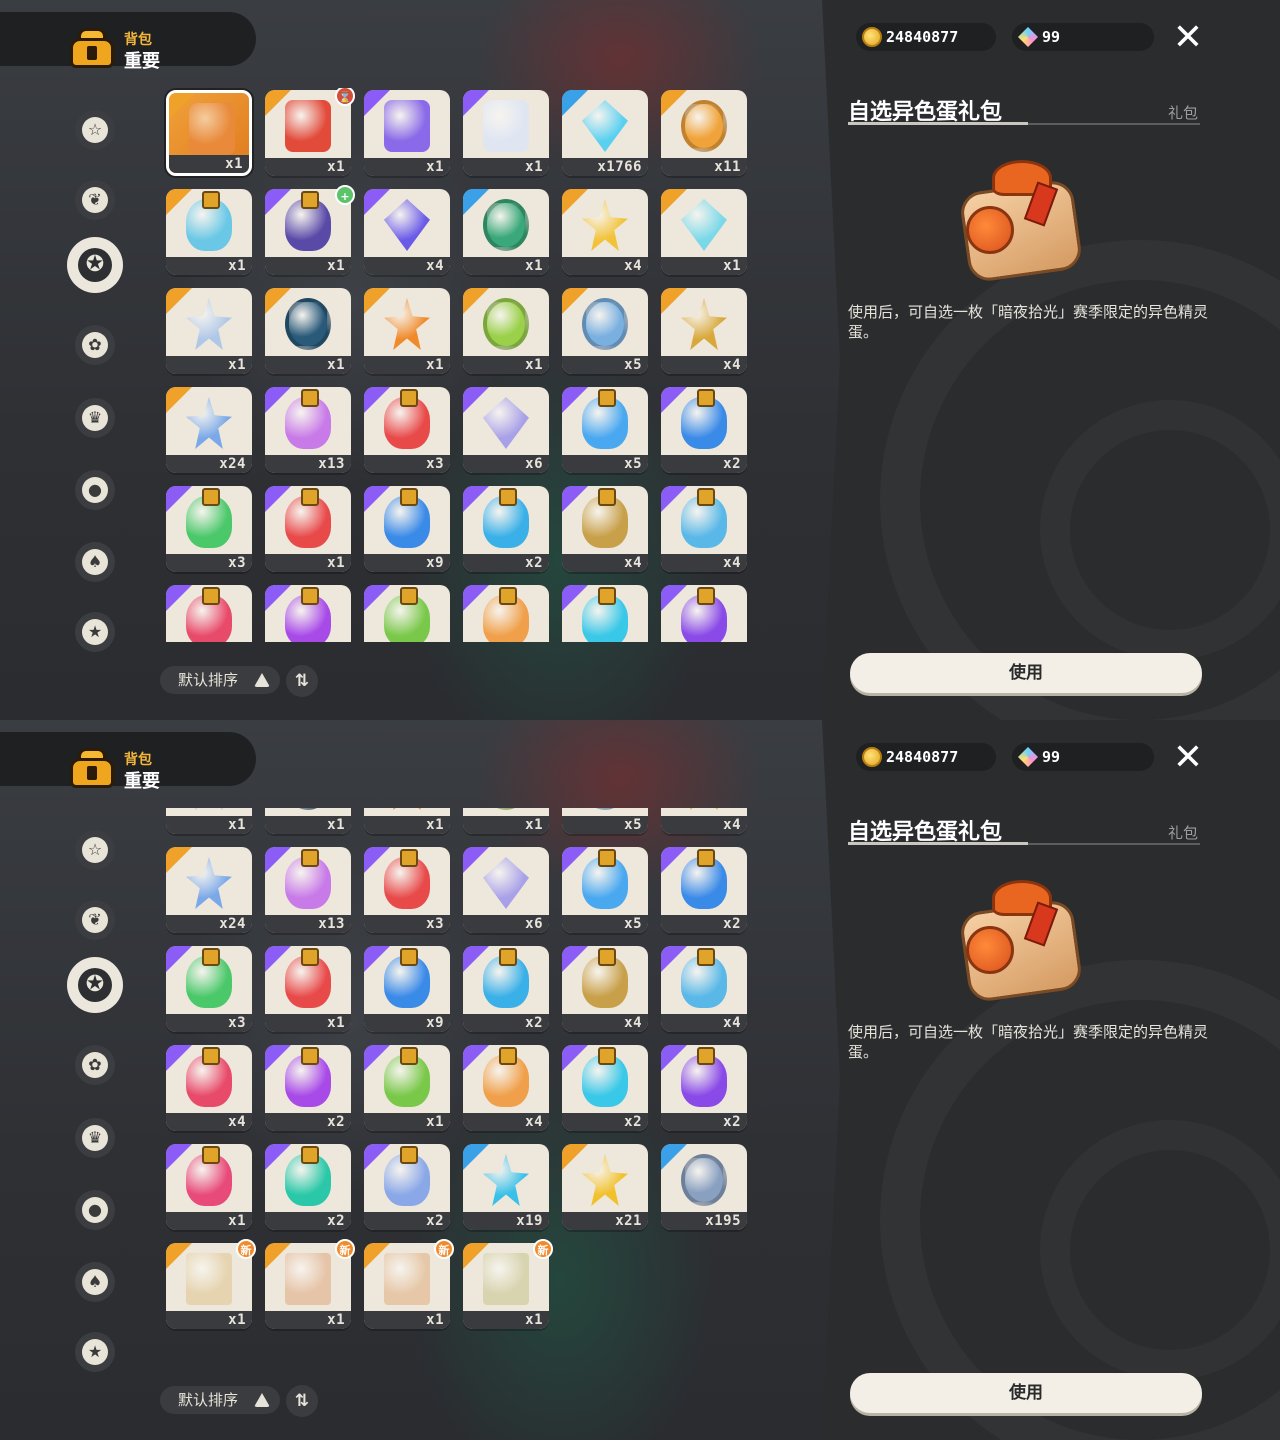  Describe the element at coordinates (605, 133) in the screenshot. I see `inventory-item: x1766` at that location.